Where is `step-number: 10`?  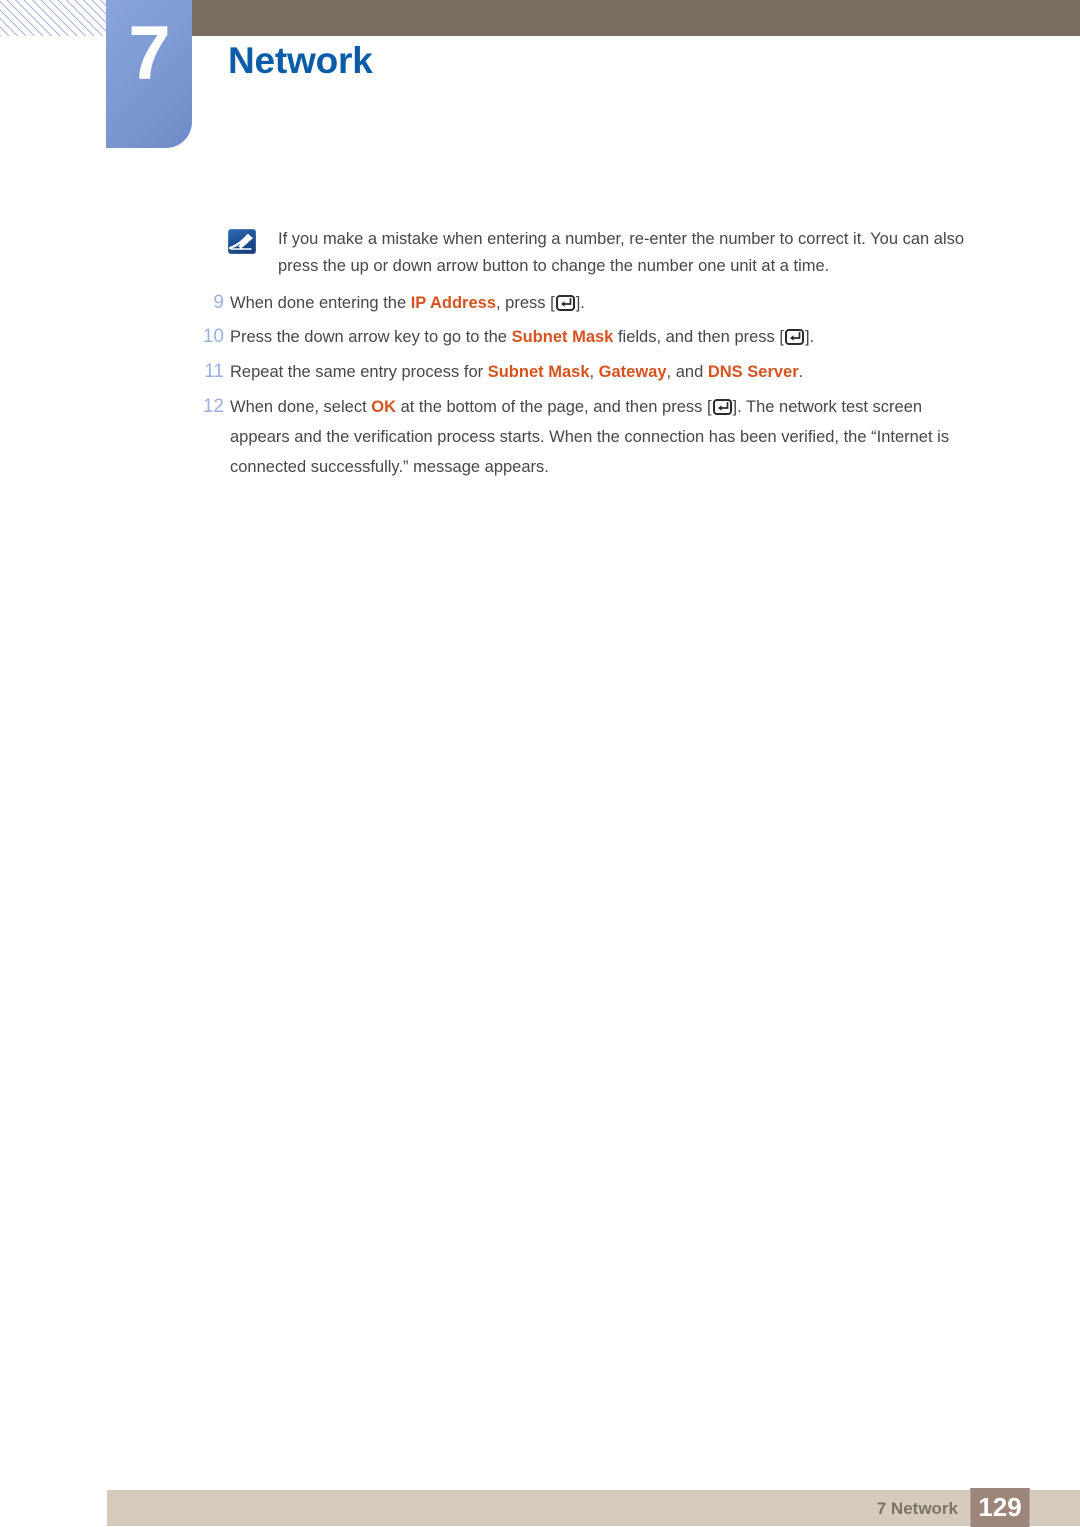 step-number: 10 is located at coordinates (213, 336).